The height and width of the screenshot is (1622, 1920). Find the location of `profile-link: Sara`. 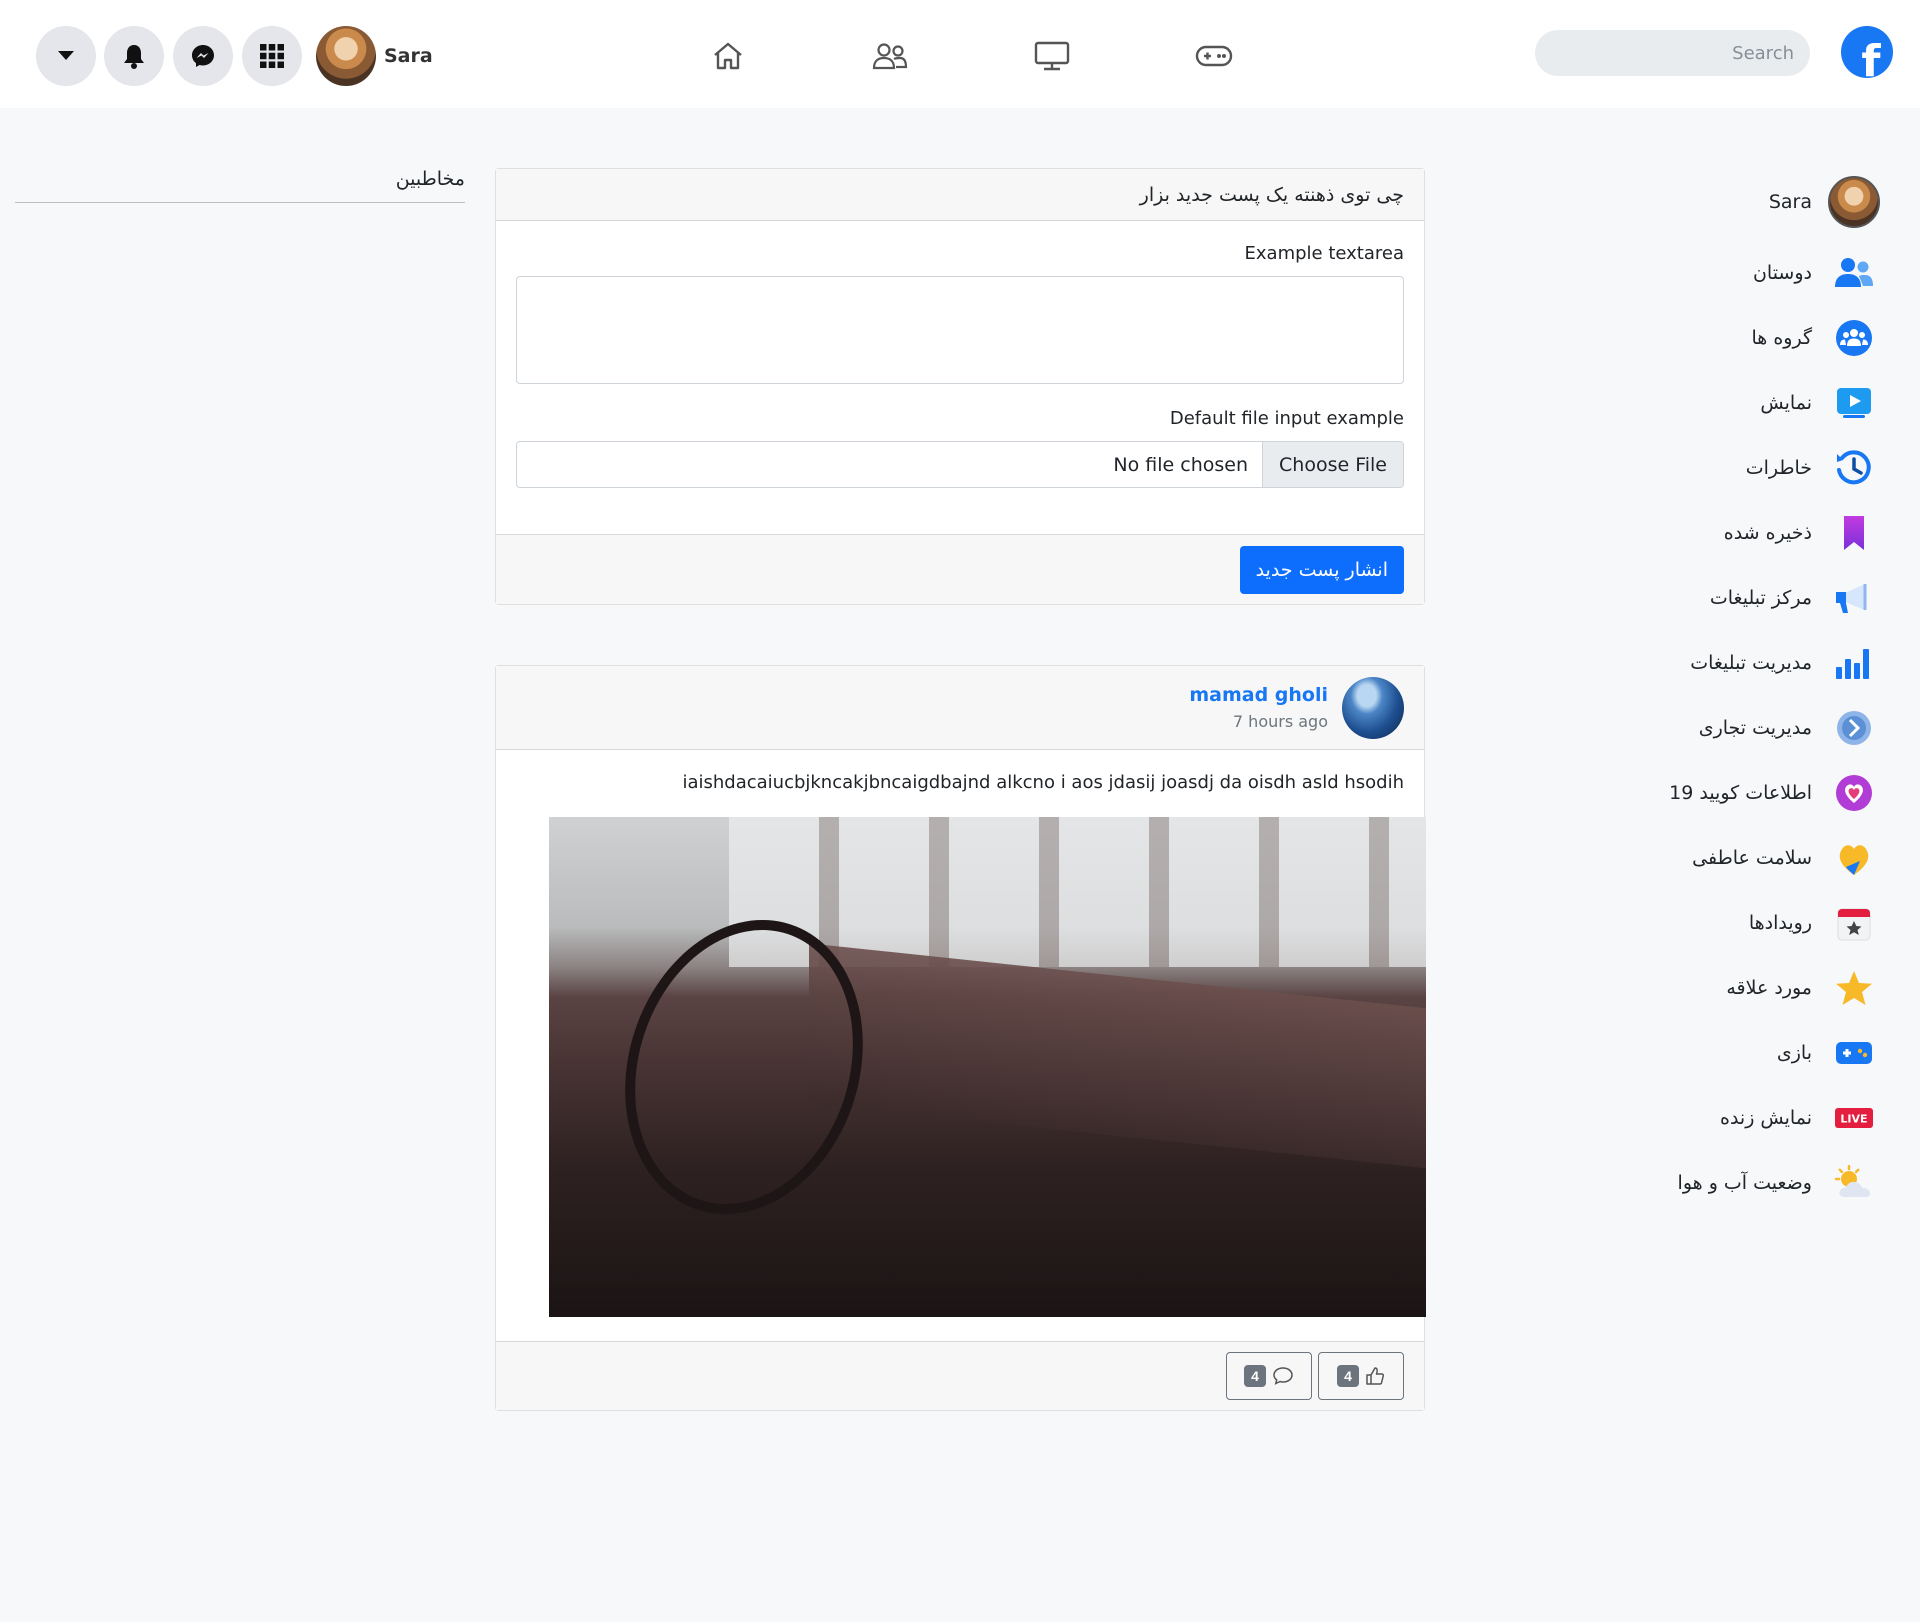

profile-link: Sara is located at coordinates (374, 56).